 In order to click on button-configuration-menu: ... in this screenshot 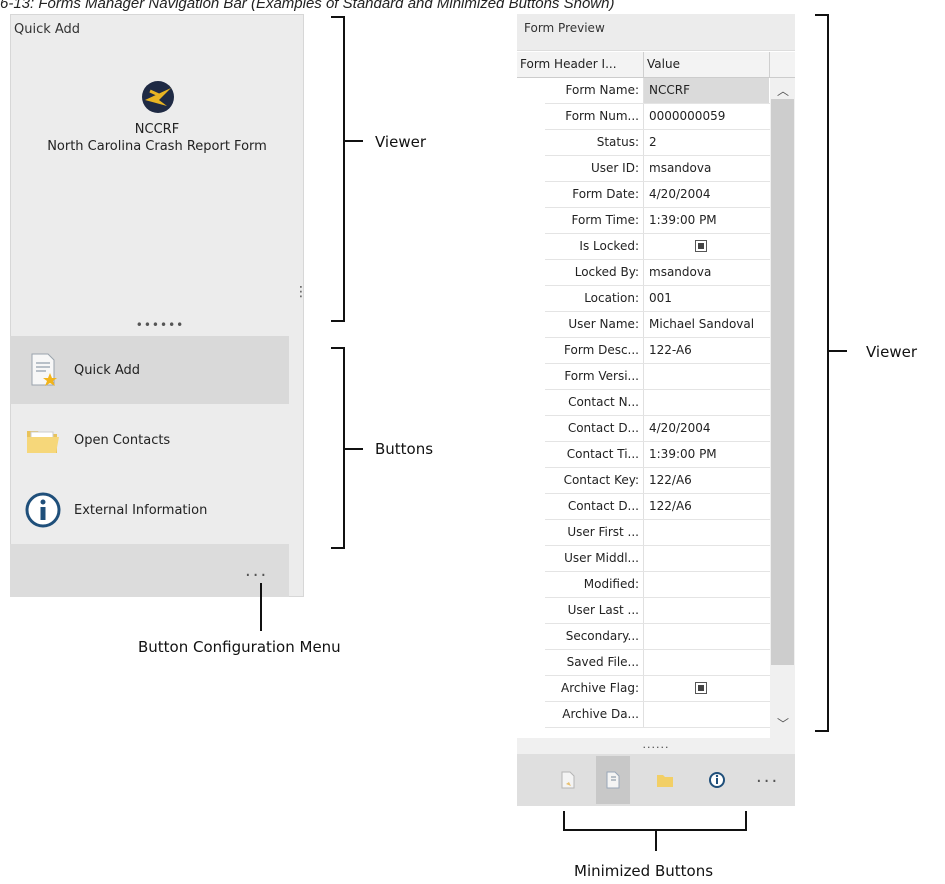, I will do `click(256, 570)`.